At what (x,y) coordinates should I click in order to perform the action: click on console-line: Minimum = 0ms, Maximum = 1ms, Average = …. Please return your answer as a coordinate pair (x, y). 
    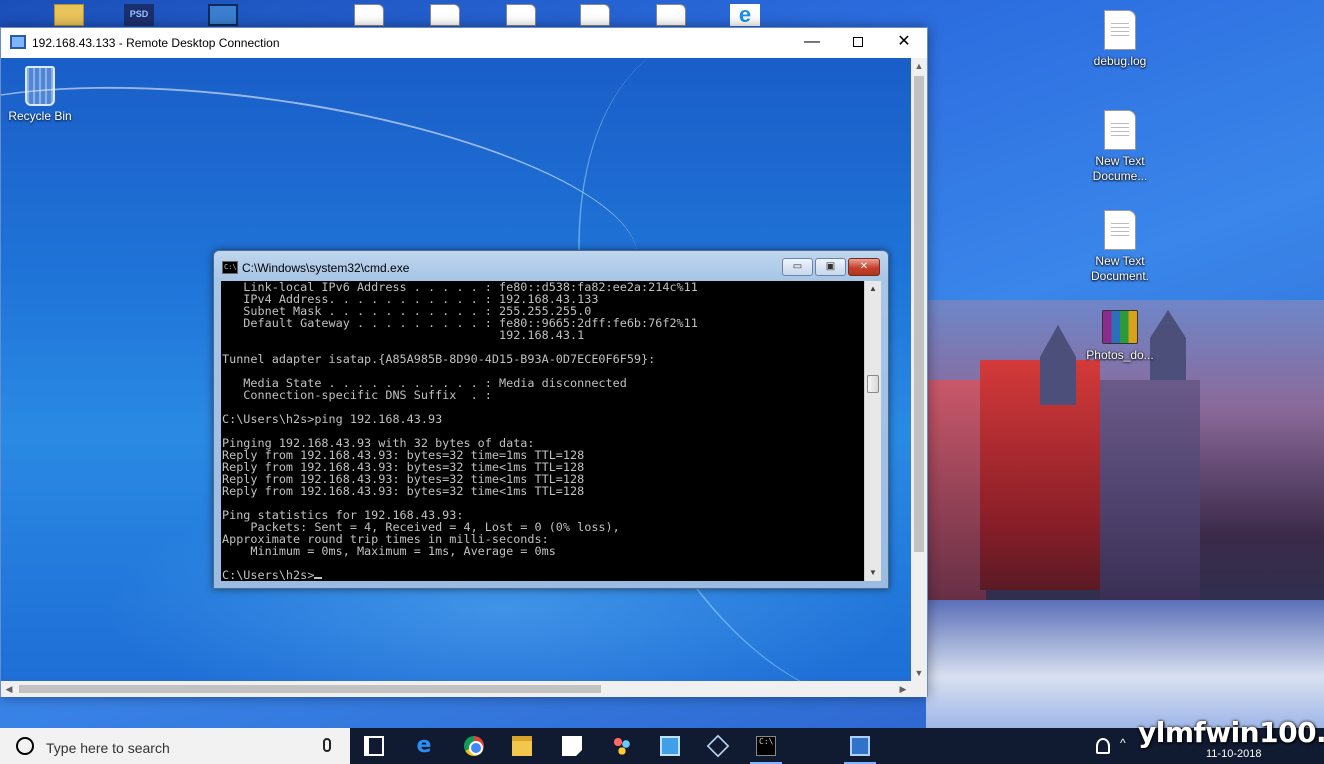
    Looking at the image, I should click on (389, 551).